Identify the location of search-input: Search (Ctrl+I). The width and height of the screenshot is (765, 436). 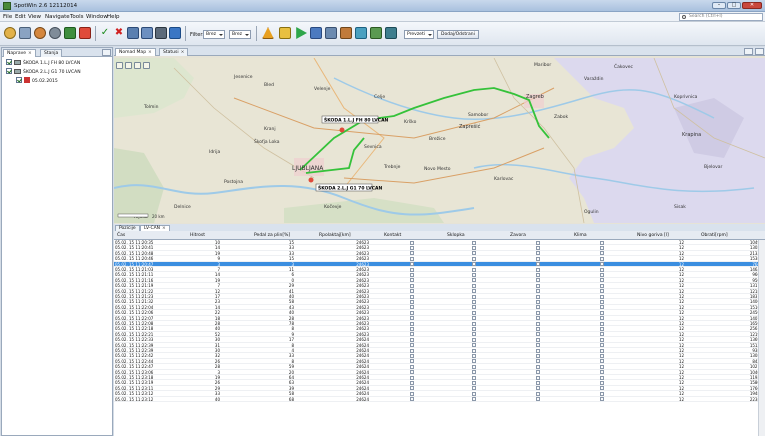
(721, 17).